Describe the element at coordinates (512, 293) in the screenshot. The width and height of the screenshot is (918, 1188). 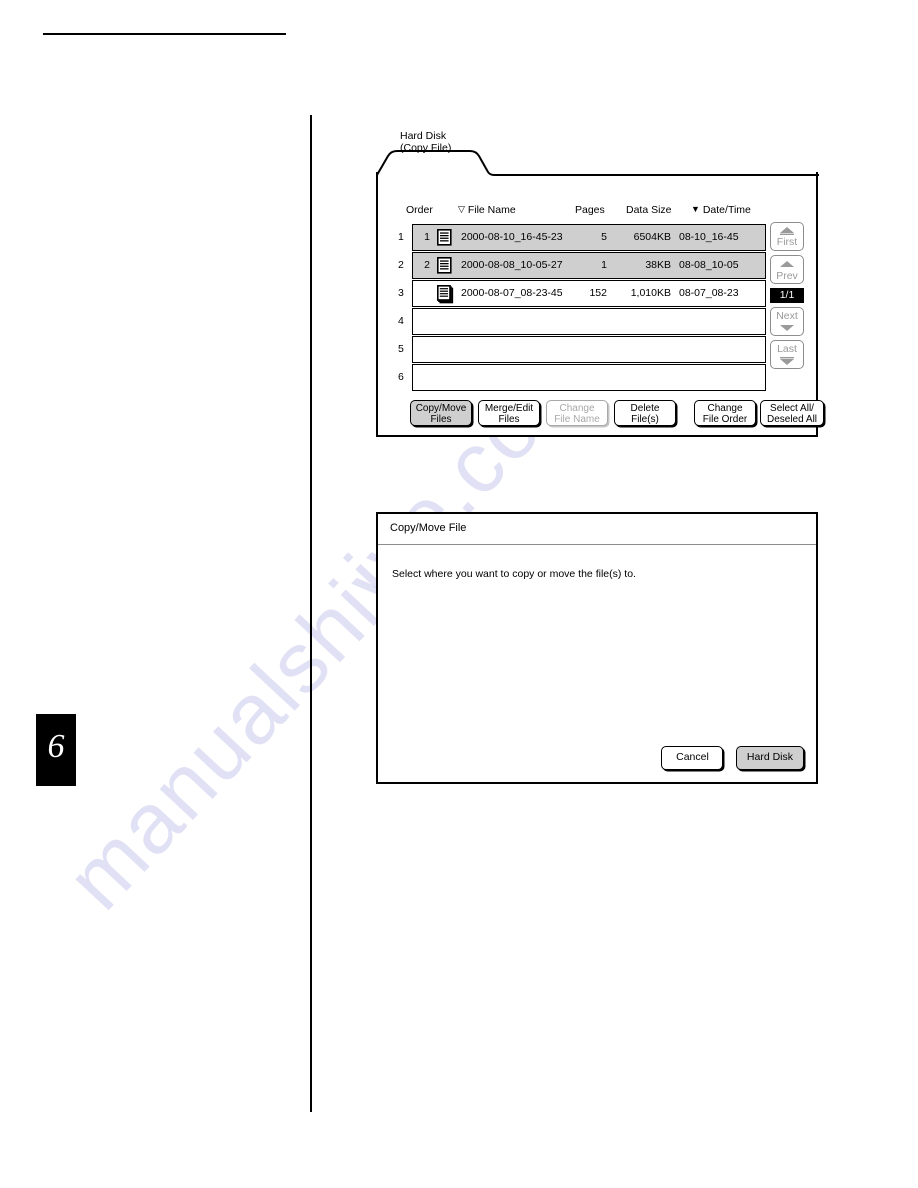
I see `row-file-name: 2000-08-07_08-23-45` at that location.